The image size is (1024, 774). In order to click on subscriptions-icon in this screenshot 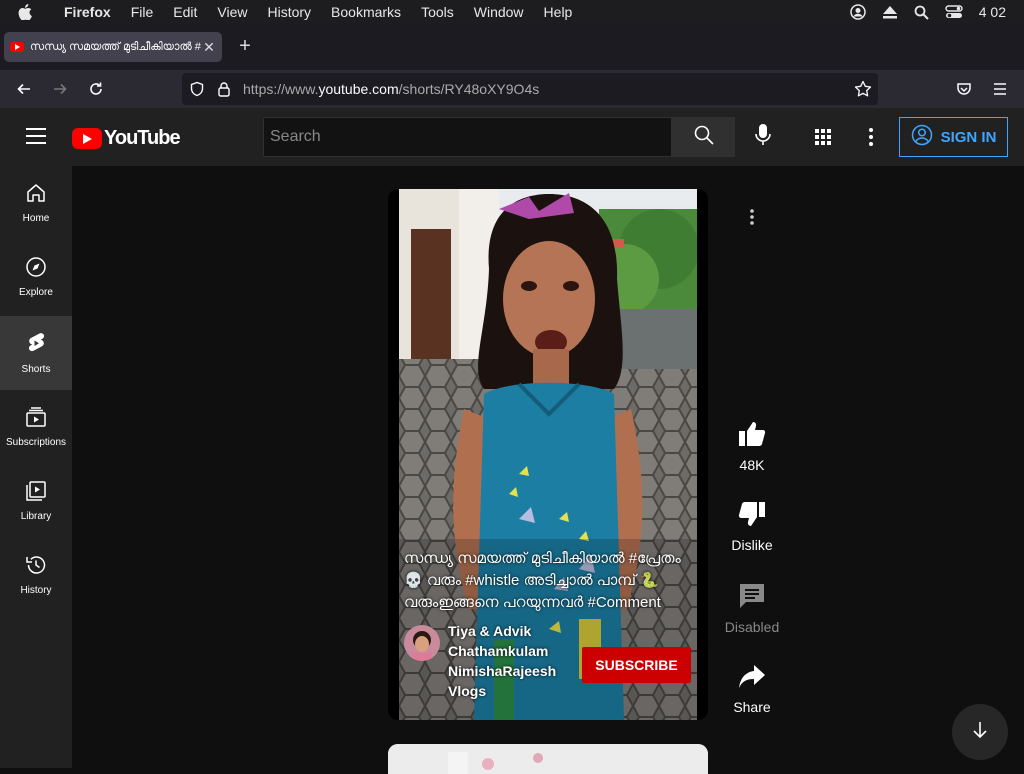, I will do `click(36, 421)`.